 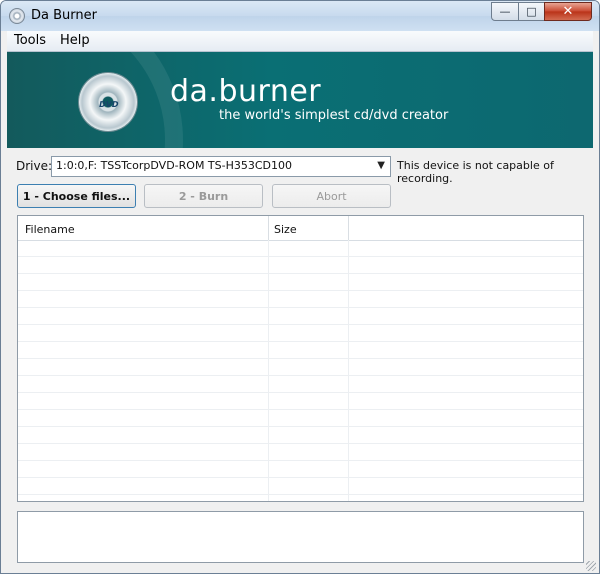 What do you see at coordinates (30, 41) in the screenshot?
I see `menu-tools: Tools` at bounding box center [30, 41].